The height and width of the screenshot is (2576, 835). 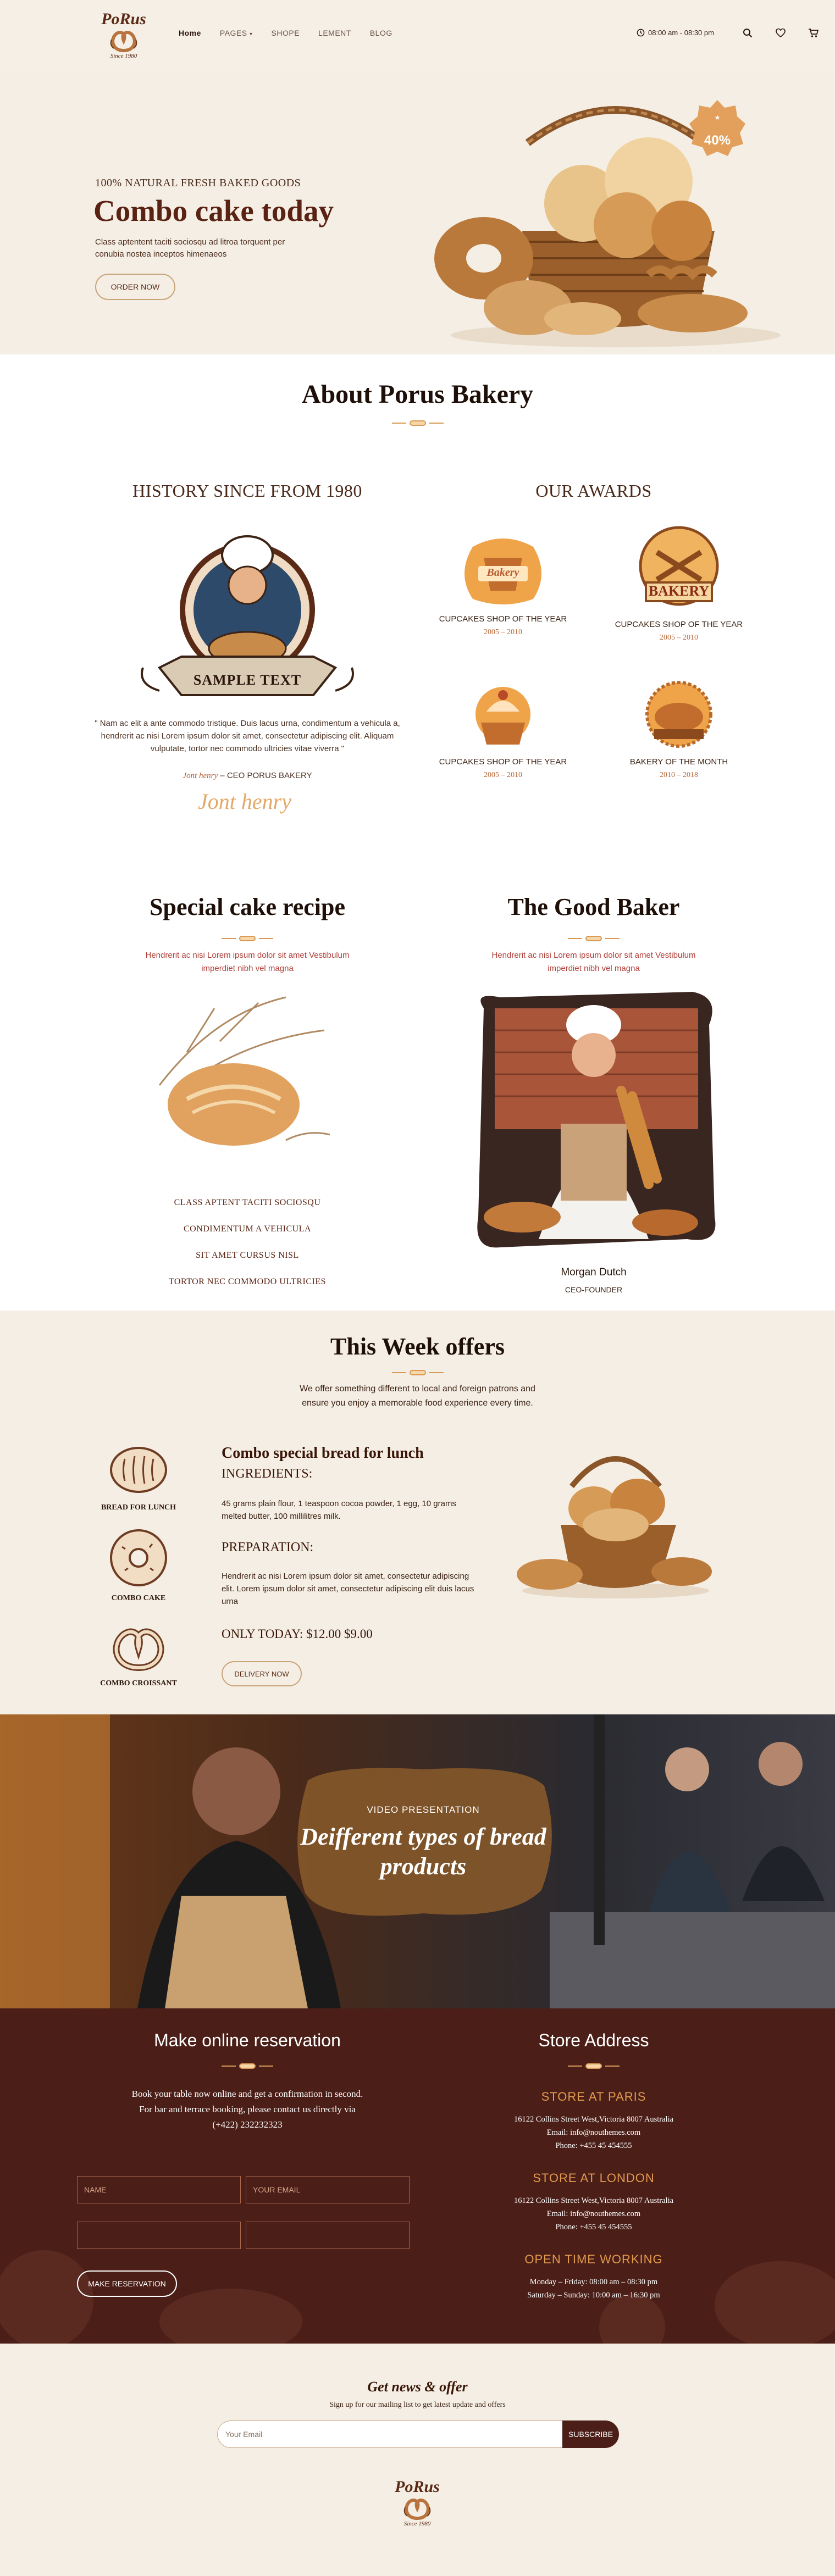 I want to click on delivery-now-button: DELIVERY NOW, so click(x=262, y=1673).